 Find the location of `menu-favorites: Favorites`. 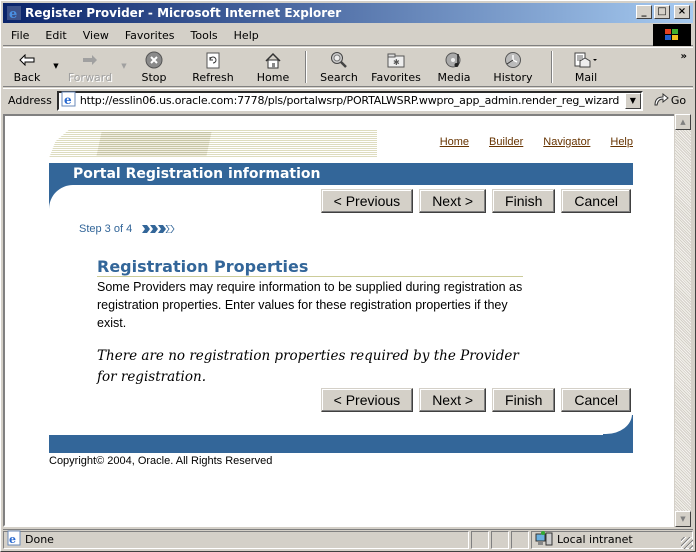

menu-favorites: Favorites is located at coordinates (150, 35).